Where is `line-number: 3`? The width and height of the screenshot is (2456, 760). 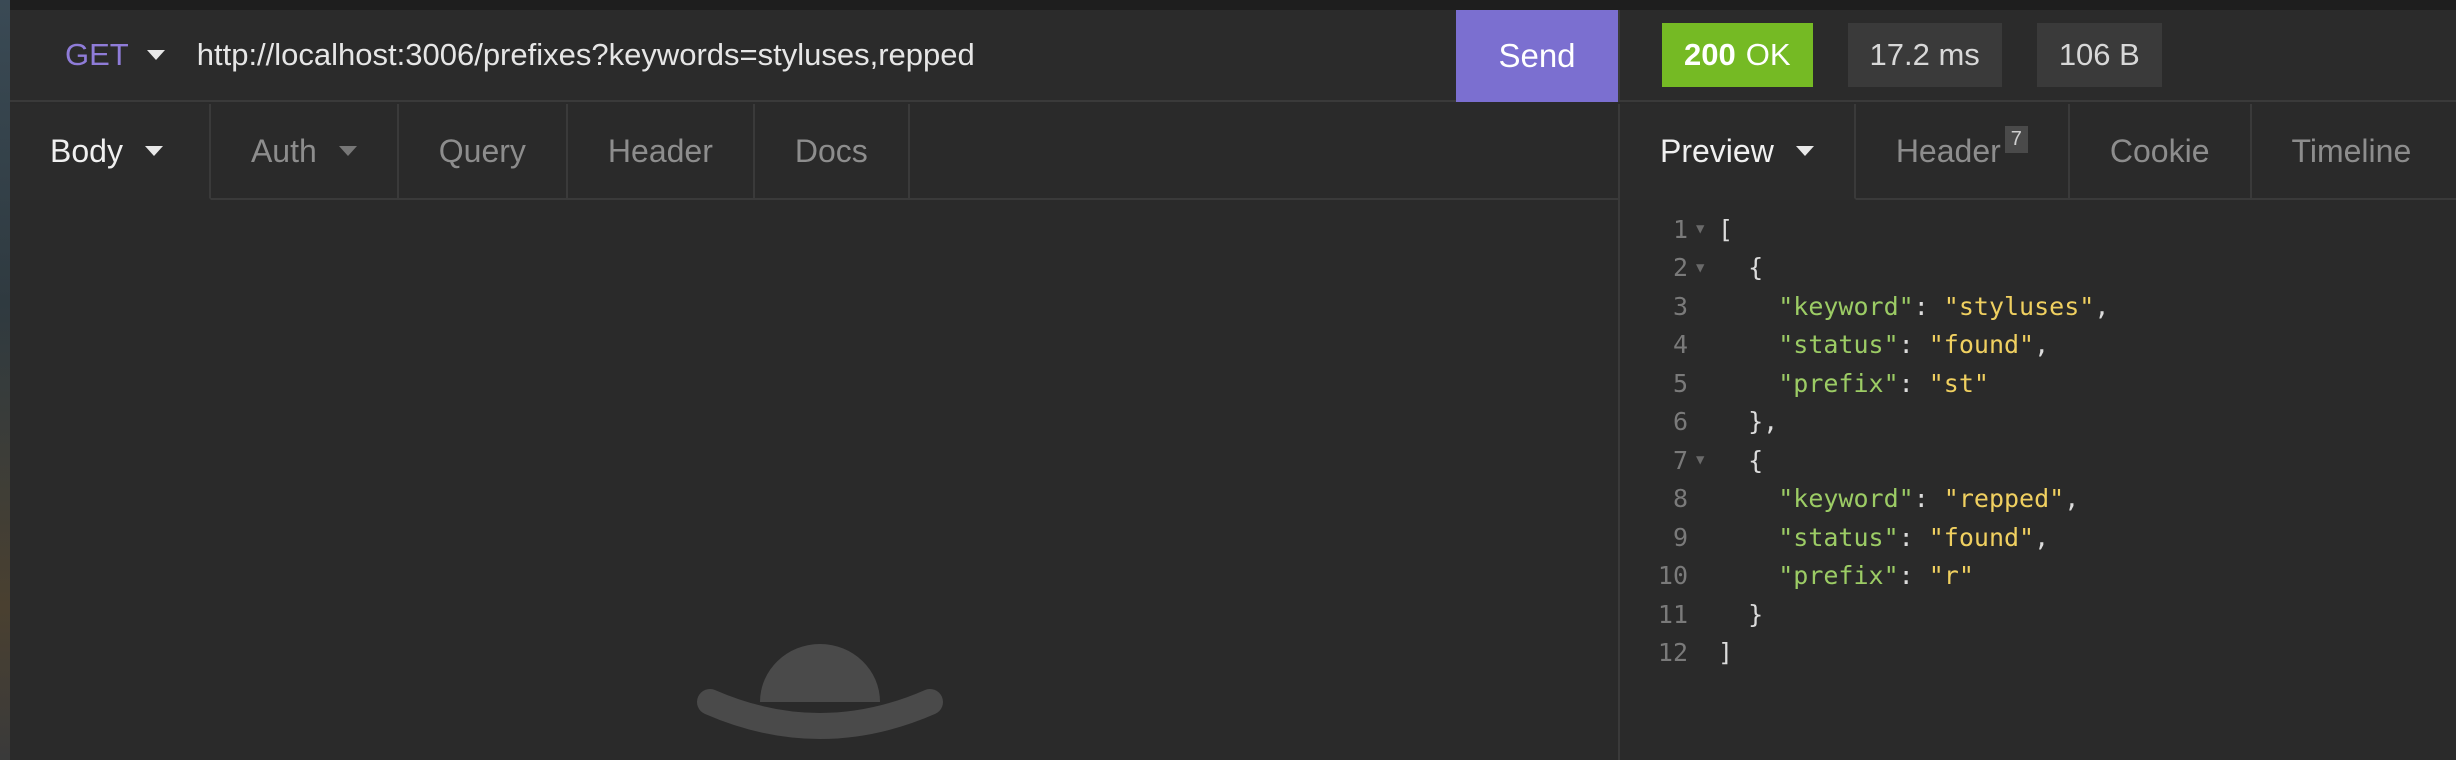 line-number: 3 is located at coordinates (1680, 306).